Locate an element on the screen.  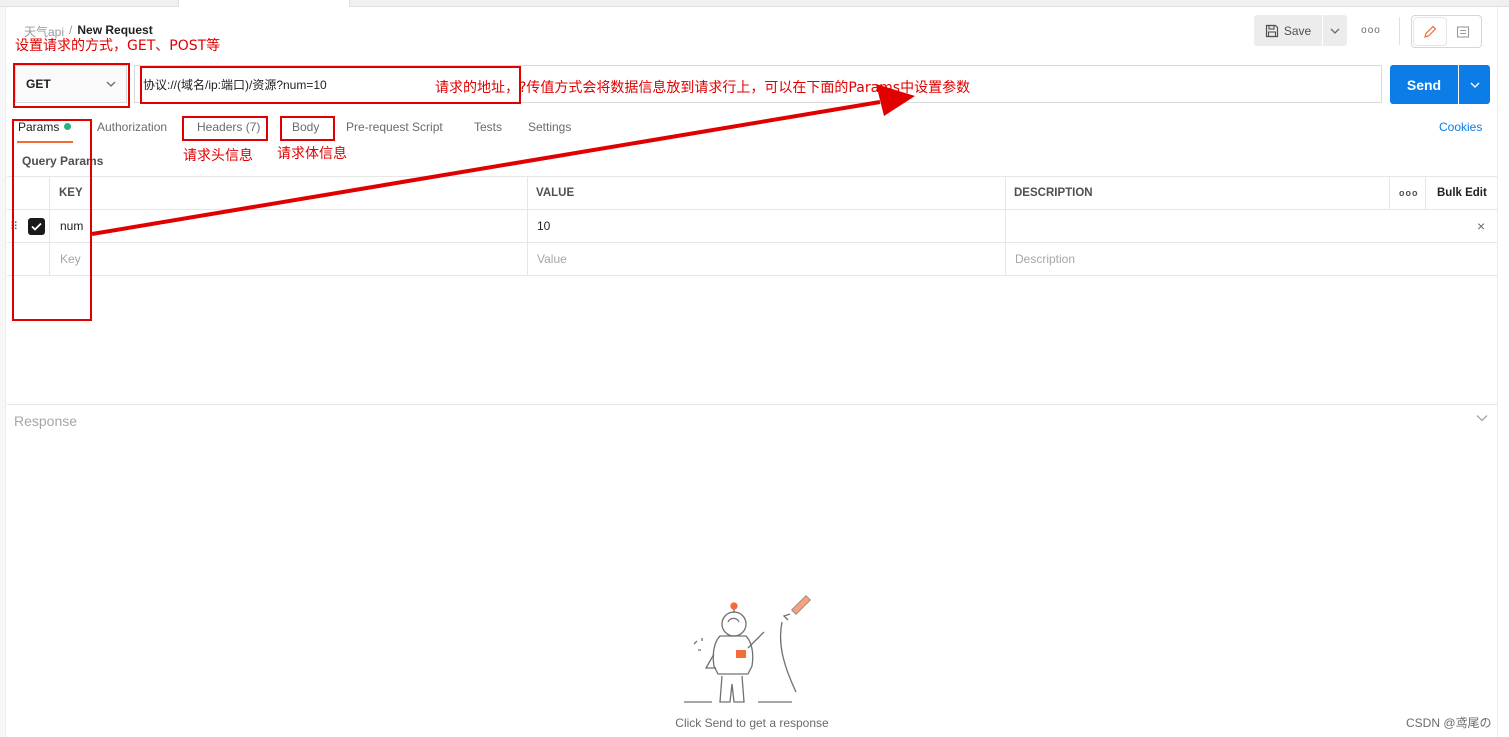
annotation-arrow-icon is located at coordinates (503, 160).